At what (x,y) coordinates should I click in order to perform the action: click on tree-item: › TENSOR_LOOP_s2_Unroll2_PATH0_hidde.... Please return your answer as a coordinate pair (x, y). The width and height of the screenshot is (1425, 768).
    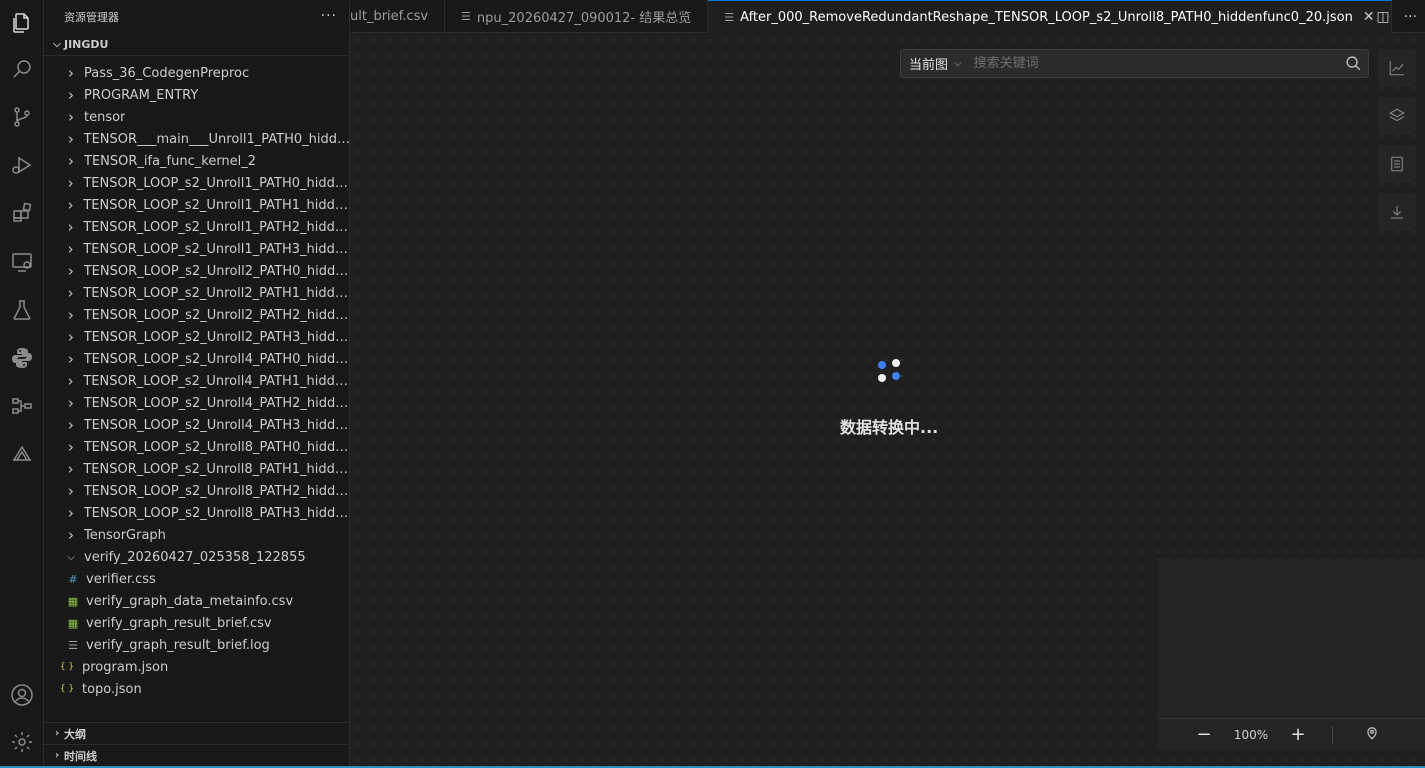
    Looking at the image, I should click on (197, 271).